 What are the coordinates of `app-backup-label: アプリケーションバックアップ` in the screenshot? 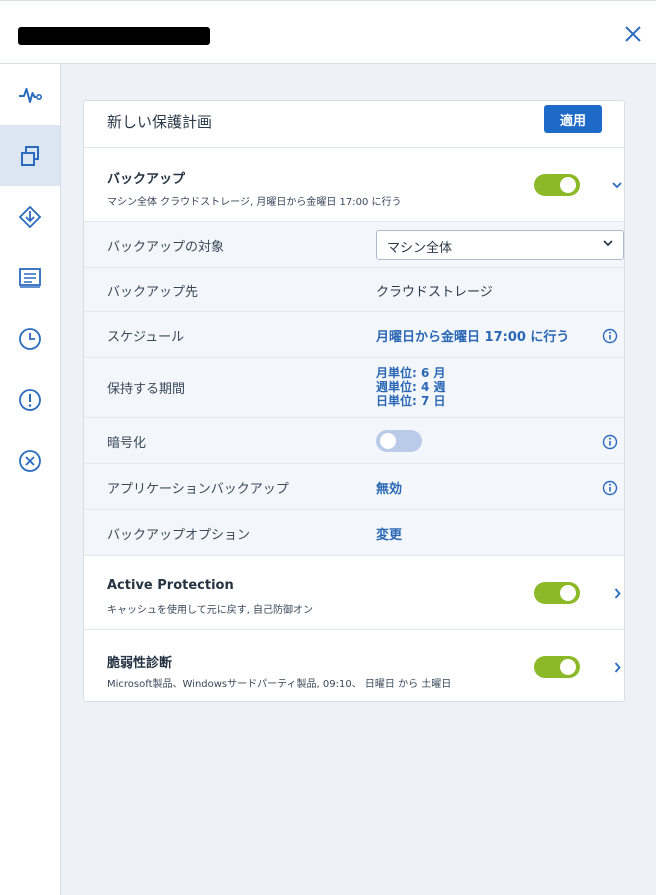 It's located at (198, 489).